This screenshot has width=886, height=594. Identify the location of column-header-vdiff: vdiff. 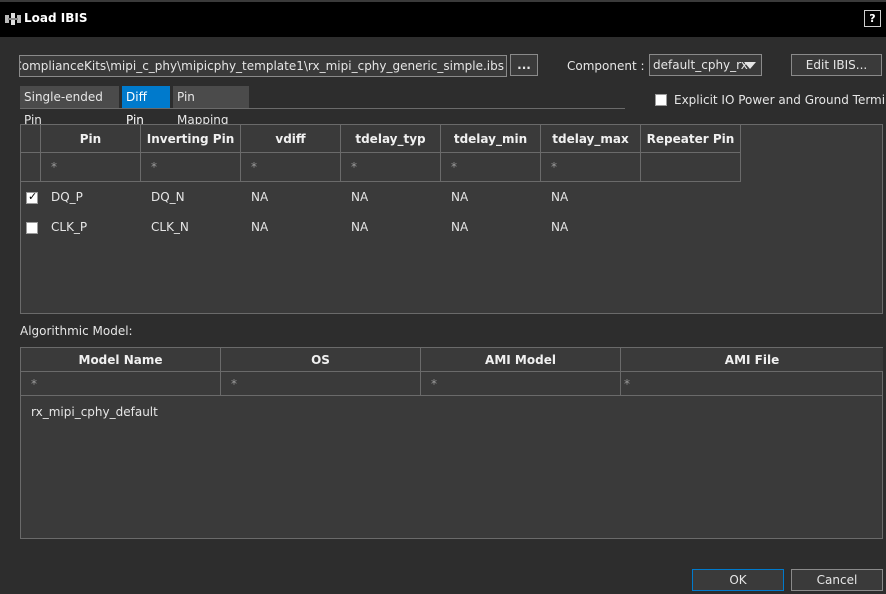
(291, 139).